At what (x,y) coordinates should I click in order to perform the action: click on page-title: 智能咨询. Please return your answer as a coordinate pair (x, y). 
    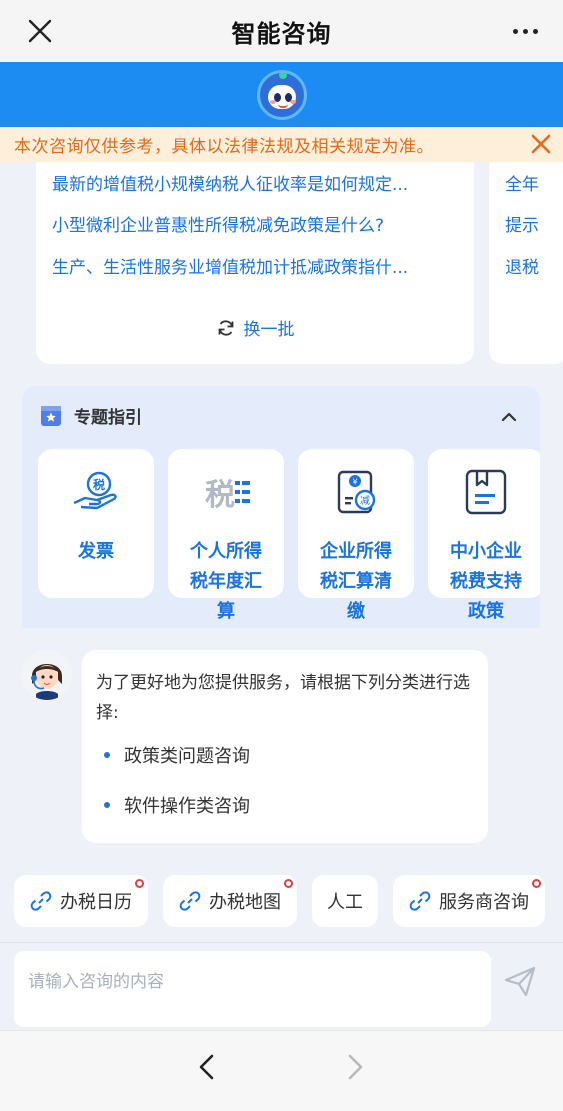
    Looking at the image, I should click on (281, 33).